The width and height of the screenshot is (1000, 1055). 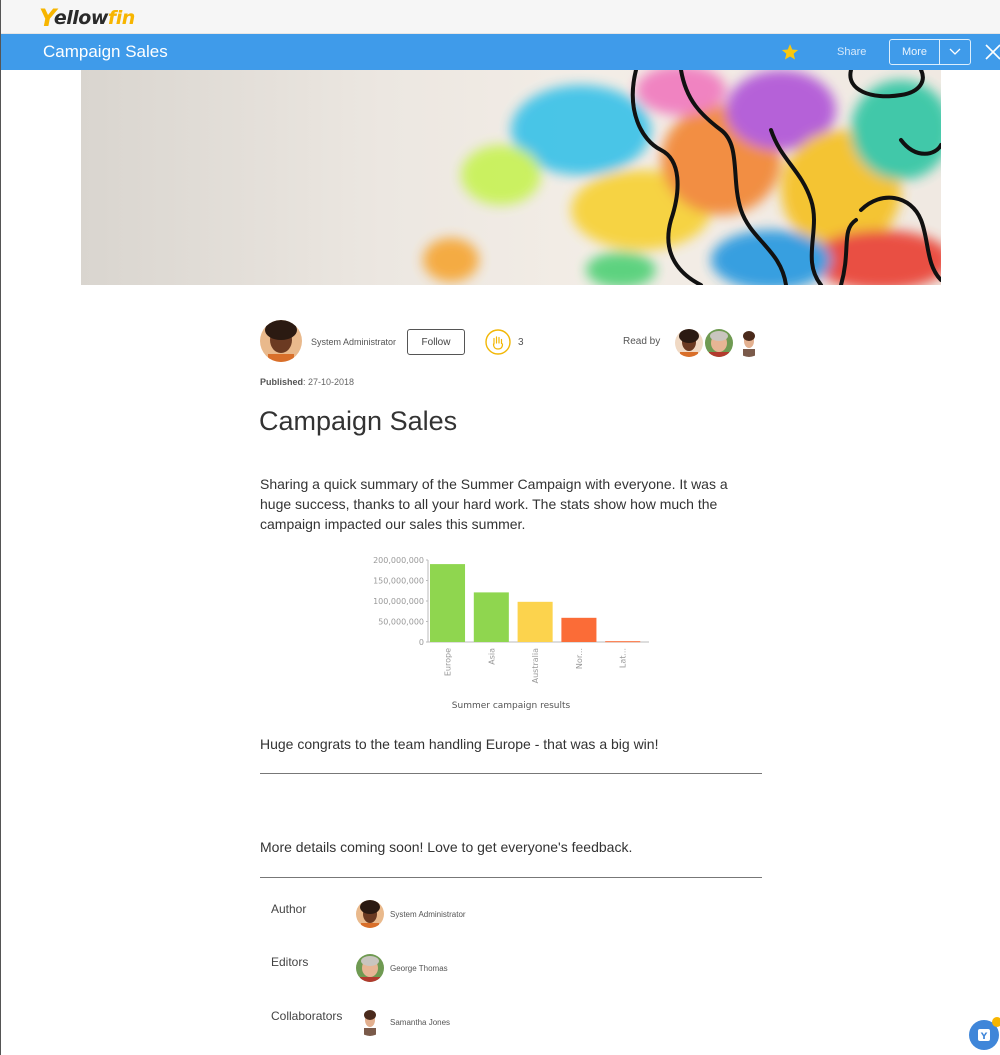 I want to click on credit-author-avatar, so click(x=370, y=914).